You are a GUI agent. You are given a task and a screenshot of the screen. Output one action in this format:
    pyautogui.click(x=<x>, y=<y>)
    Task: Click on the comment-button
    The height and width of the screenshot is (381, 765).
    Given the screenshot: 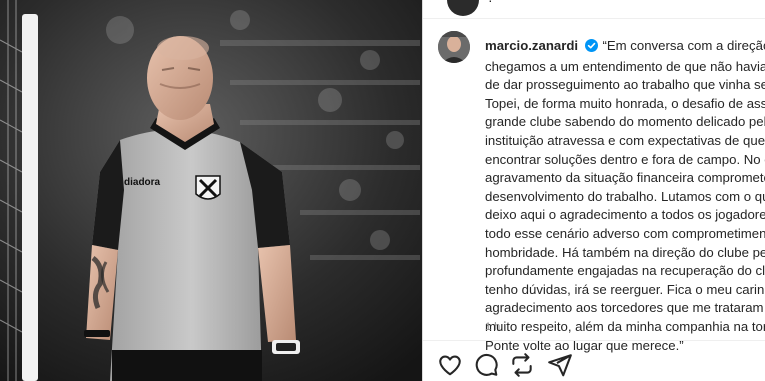 What is the action you would take?
    pyautogui.click(x=486, y=365)
    